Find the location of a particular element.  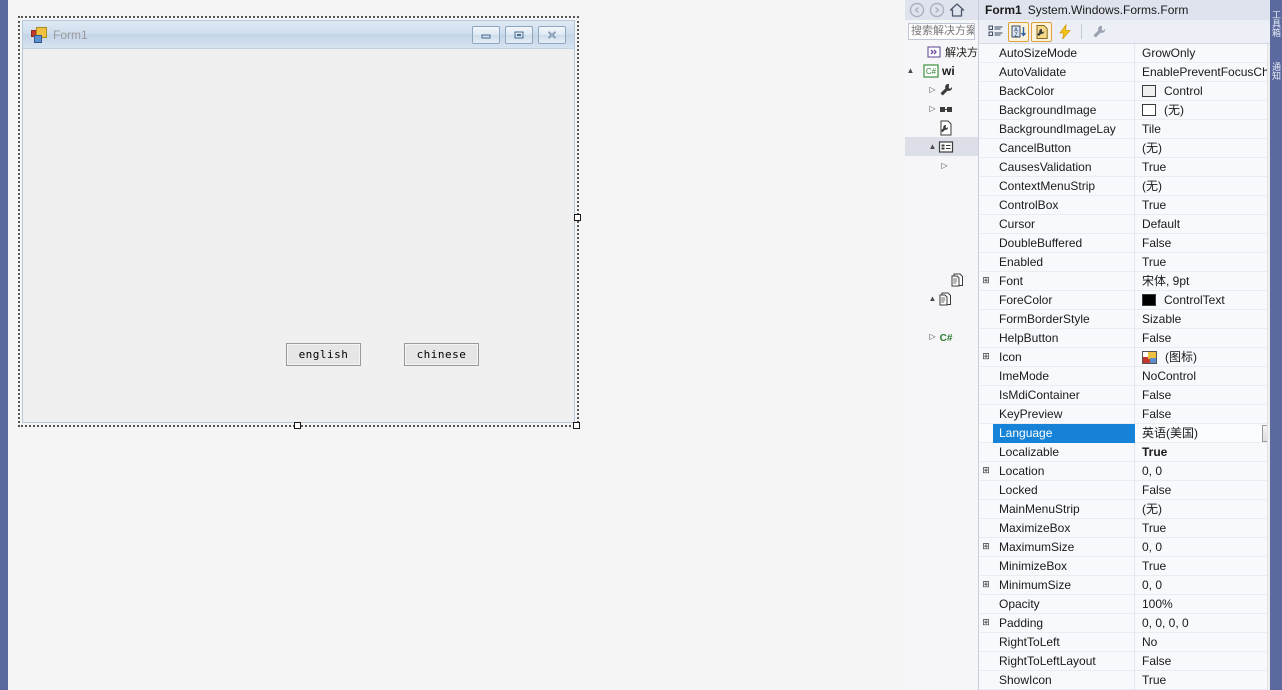

property-row: BackgroundImage (无) is located at coordinates (1130, 110).